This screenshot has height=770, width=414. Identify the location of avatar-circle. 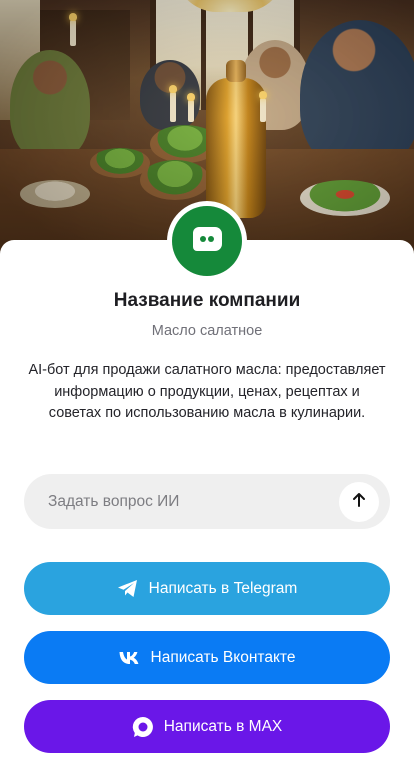
(207, 241).